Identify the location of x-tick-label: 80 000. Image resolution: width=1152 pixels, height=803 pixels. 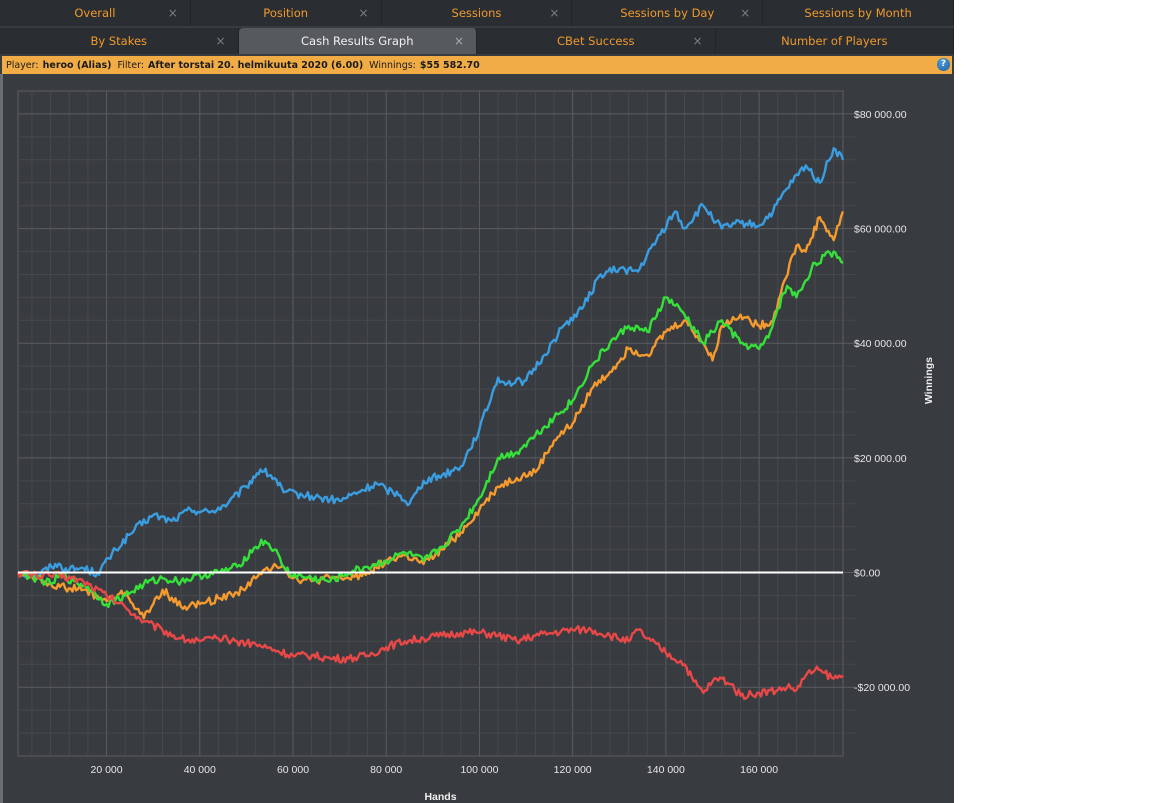
(386, 770).